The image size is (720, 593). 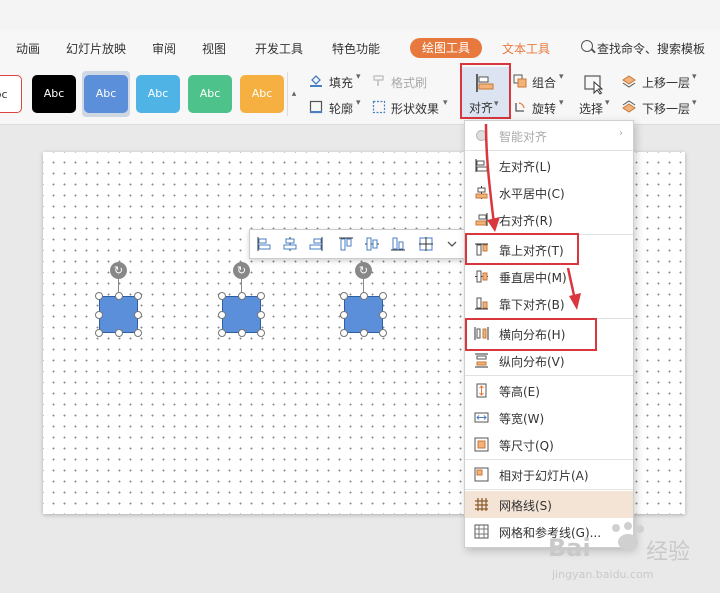 I want to click on watermark: Bai 经验 jingyan.baidu.com, so click(x=631, y=554).